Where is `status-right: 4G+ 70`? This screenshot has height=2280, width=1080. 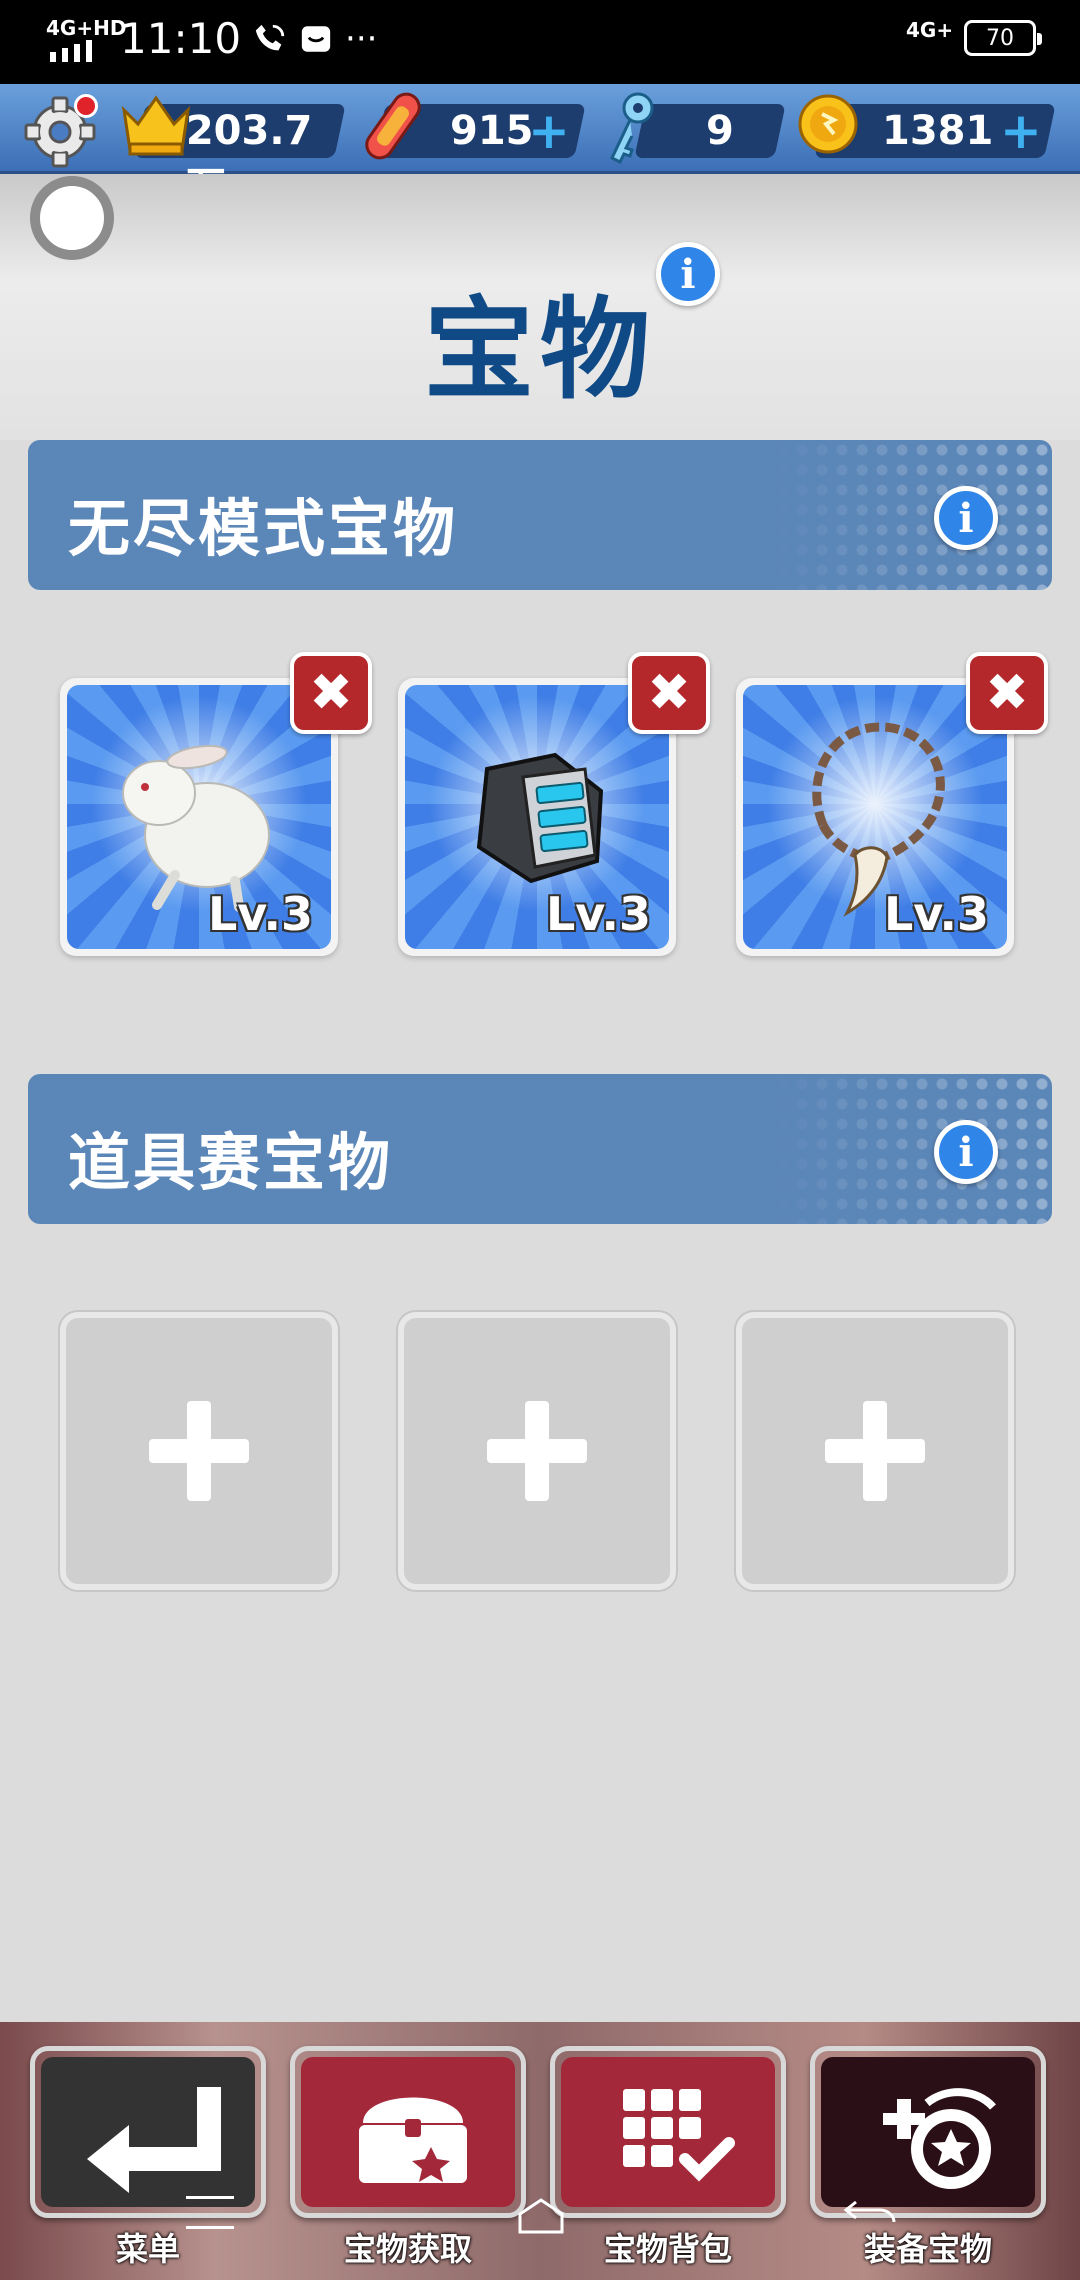 status-right: 4G+ 70 is located at coordinates (974, 38).